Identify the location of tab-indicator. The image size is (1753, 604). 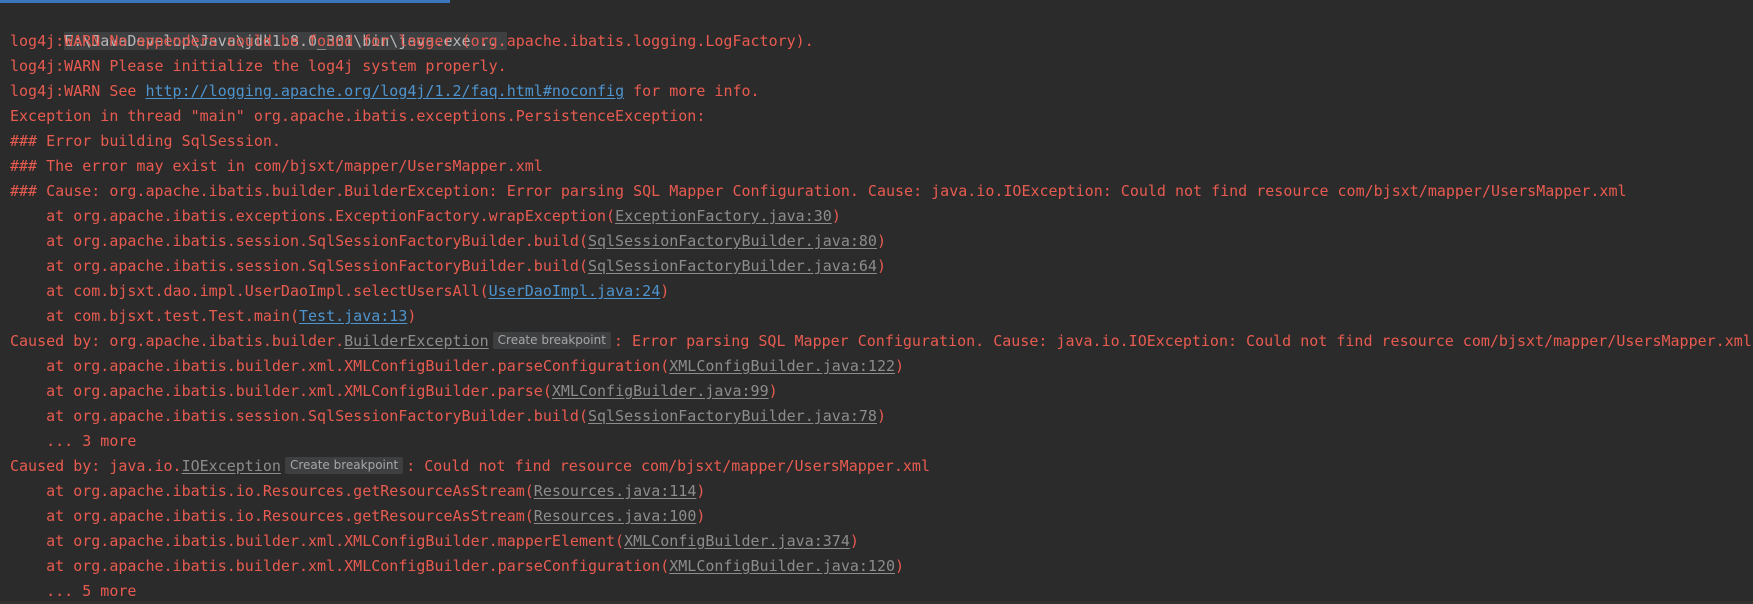
(225, 1).